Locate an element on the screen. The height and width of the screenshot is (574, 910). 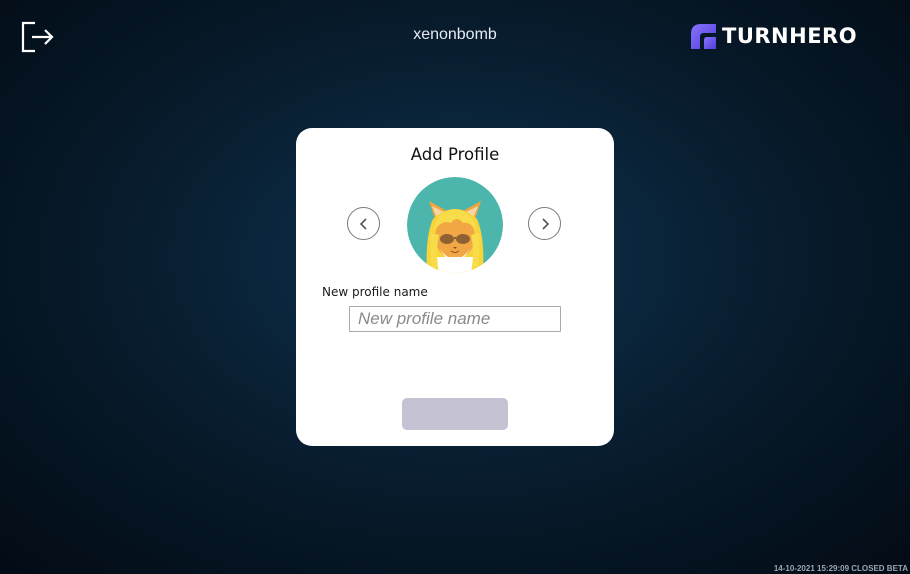
chevron-right-icon is located at coordinates (545, 223).